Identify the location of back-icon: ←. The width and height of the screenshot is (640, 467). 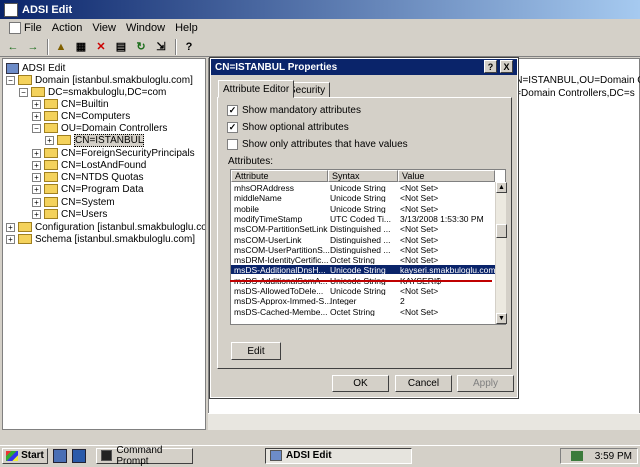
(13, 46).